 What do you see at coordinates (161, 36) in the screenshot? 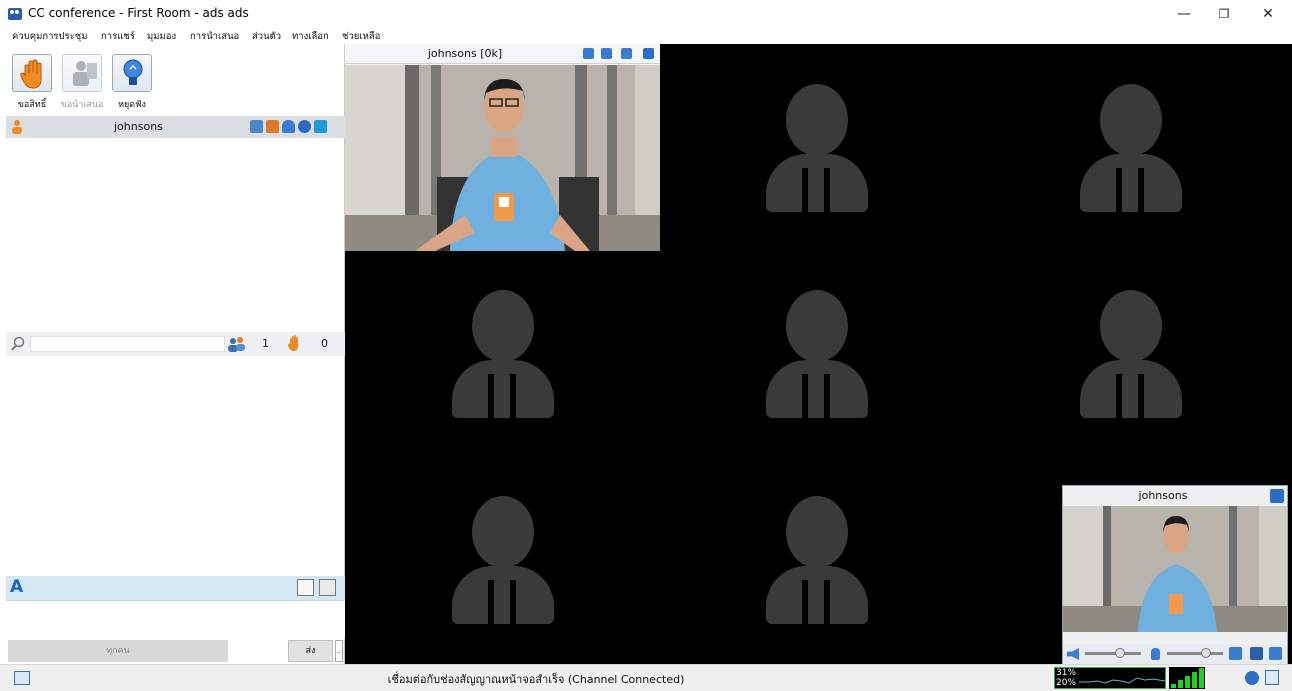
I see `menu-view: มุมมอง` at bounding box center [161, 36].